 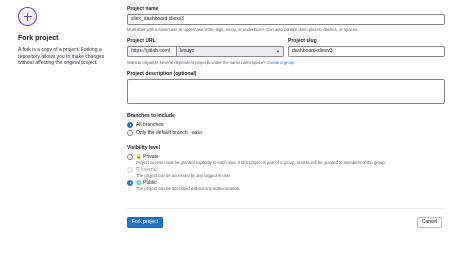 What do you see at coordinates (130, 169) in the screenshot?
I see `radio-internal` at bounding box center [130, 169].